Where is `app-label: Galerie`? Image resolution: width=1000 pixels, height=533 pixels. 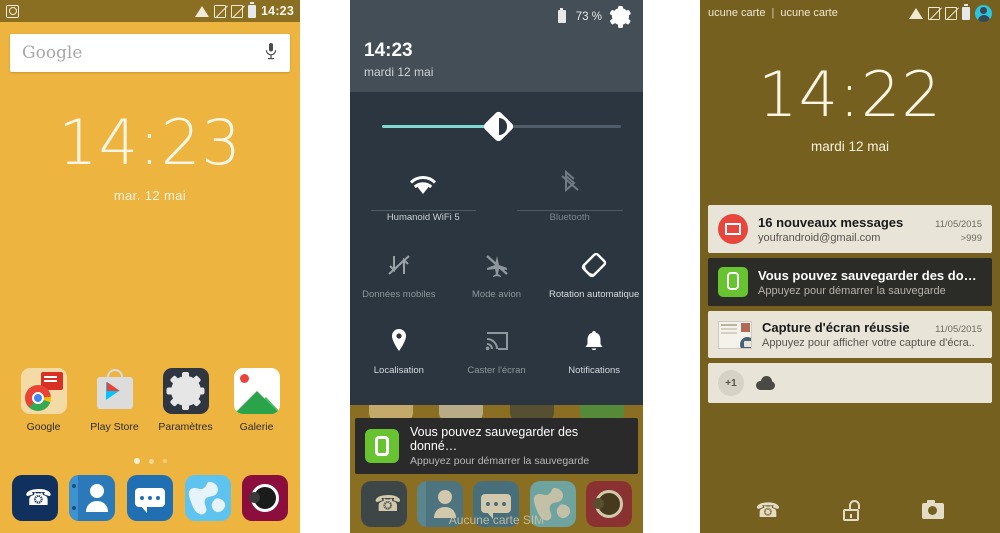
app-label: Galerie is located at coordinates (256, 427).